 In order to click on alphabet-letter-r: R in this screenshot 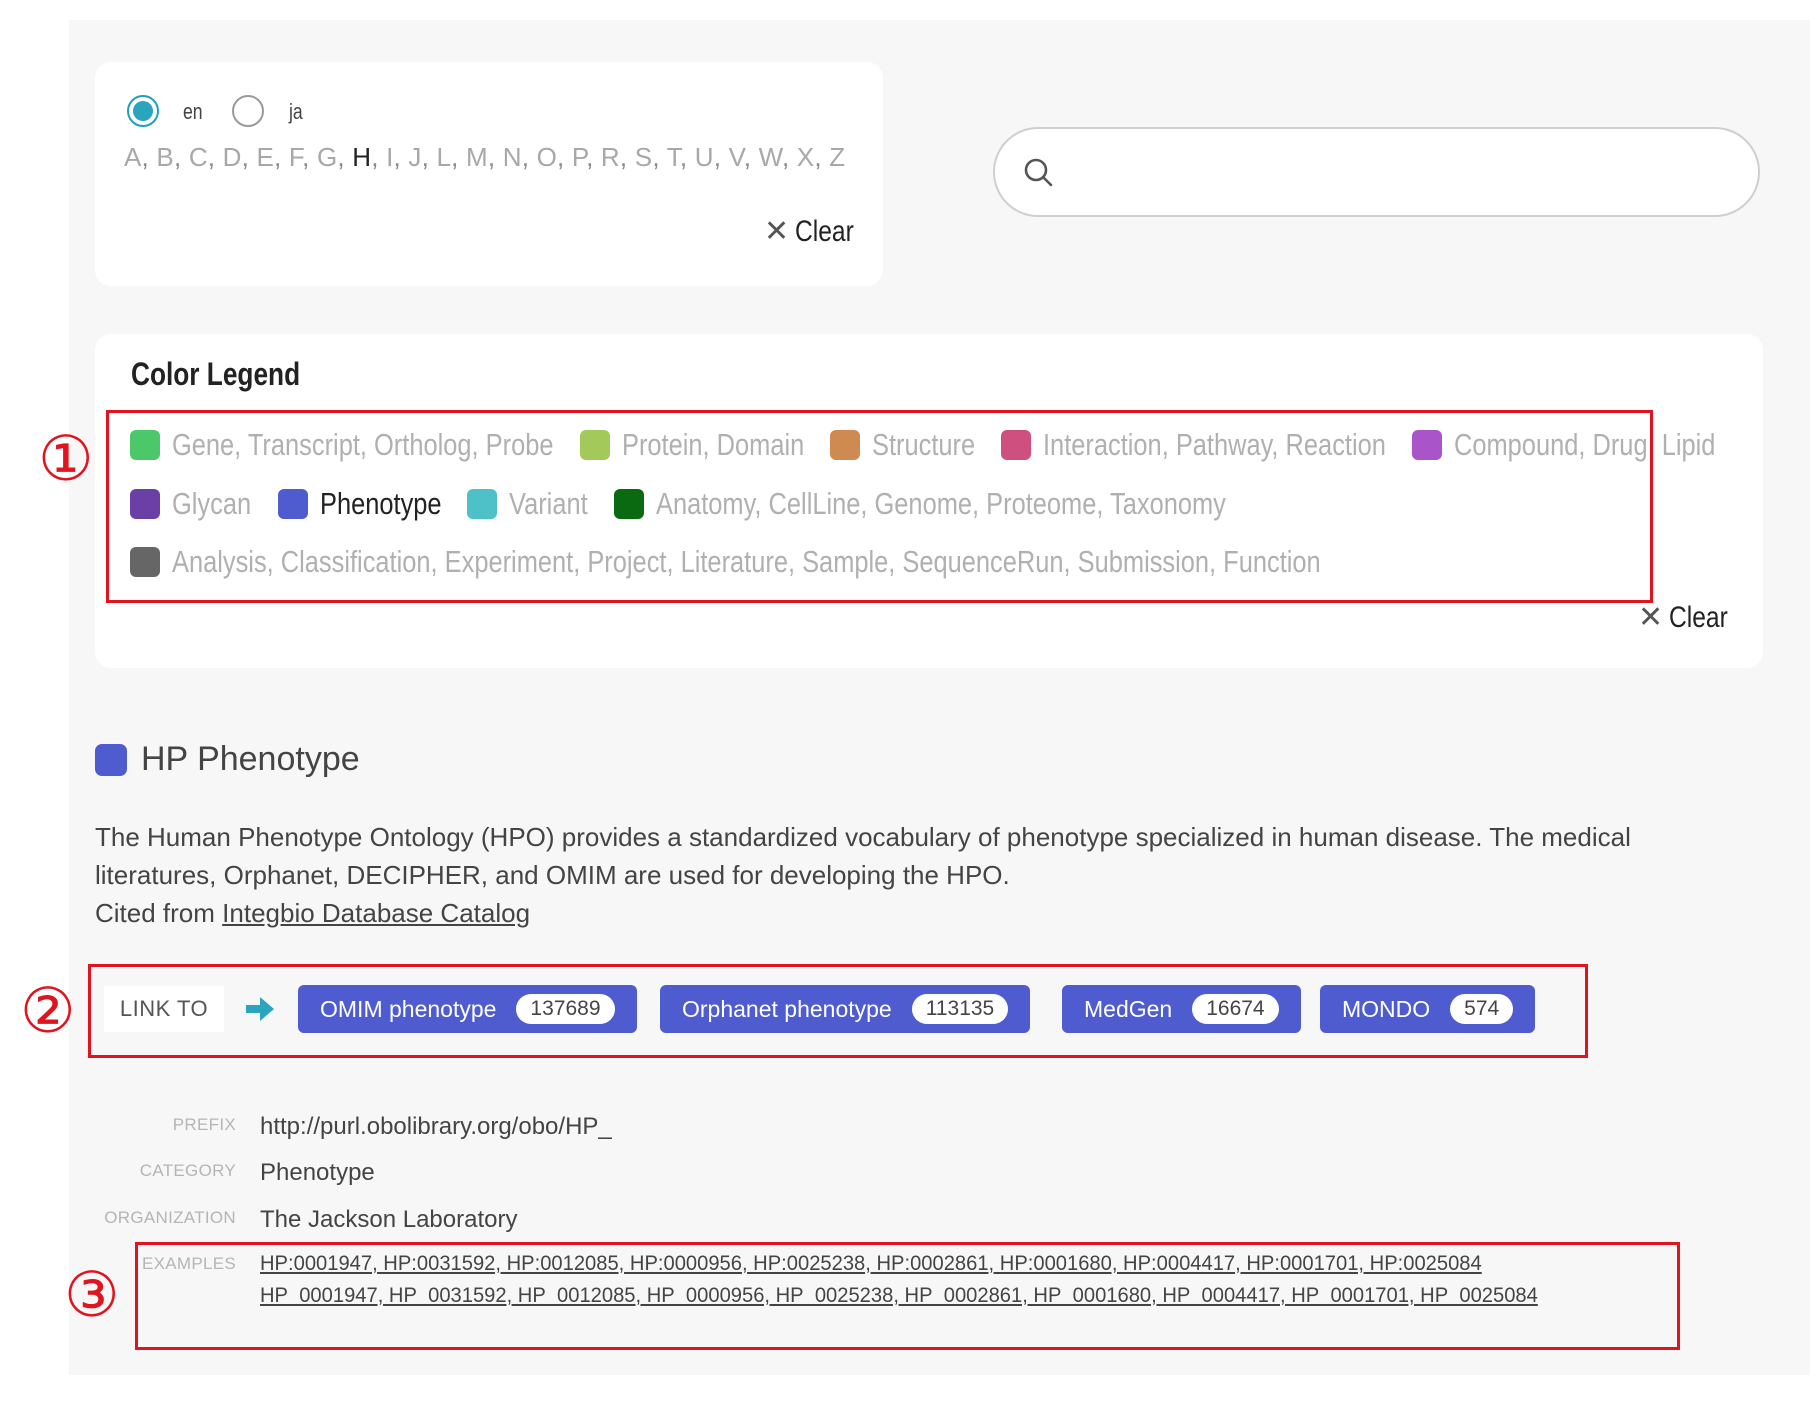, I will do `click(610, 157)`.